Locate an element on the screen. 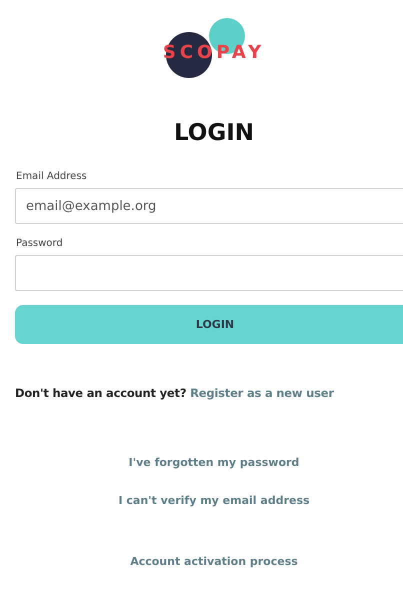 This screenshot has height=598, width=403. help-link: Account activation process is located at coordinates (214, 561).